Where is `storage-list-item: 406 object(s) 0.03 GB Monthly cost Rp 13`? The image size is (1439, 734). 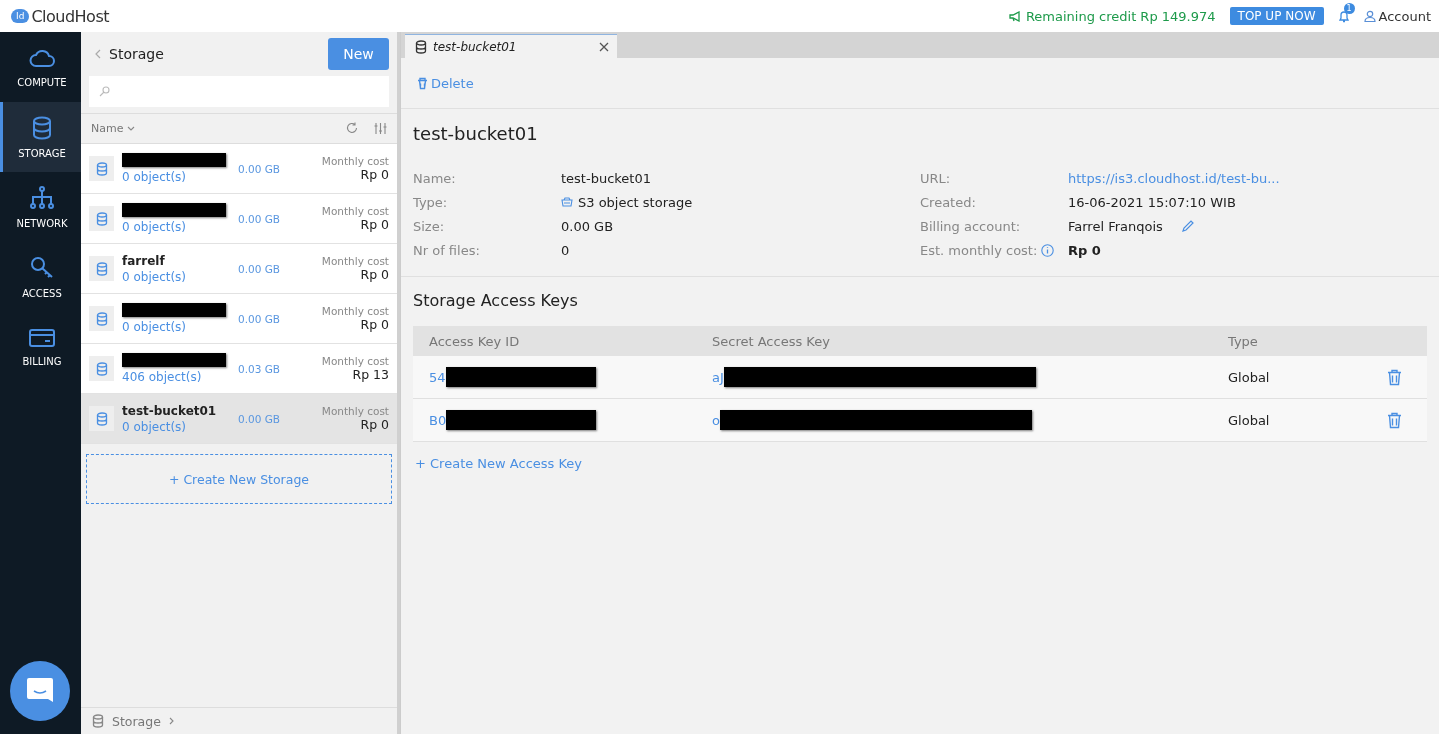
storage-list-item: 406 object(s) 0.03 GB Monthly cost Rp 13 is located at coordinates (239, 369).